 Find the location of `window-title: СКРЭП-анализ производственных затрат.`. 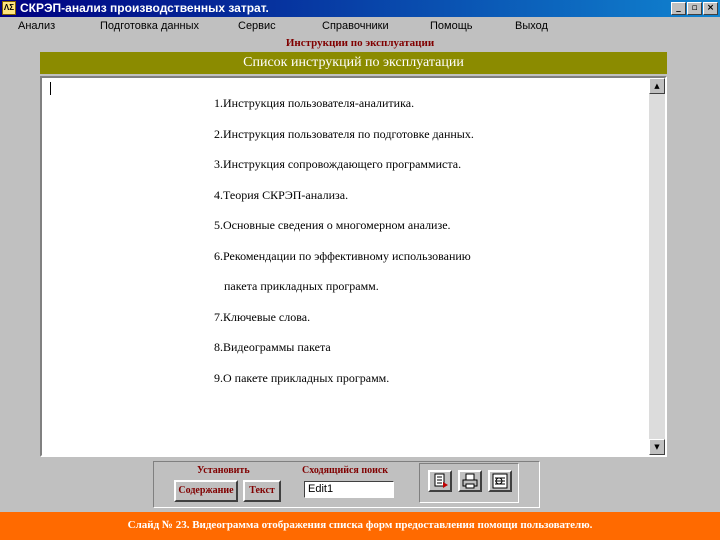

window-title: СКРЭП-анализ производственных затрат. is located at coordinates (144, 8).